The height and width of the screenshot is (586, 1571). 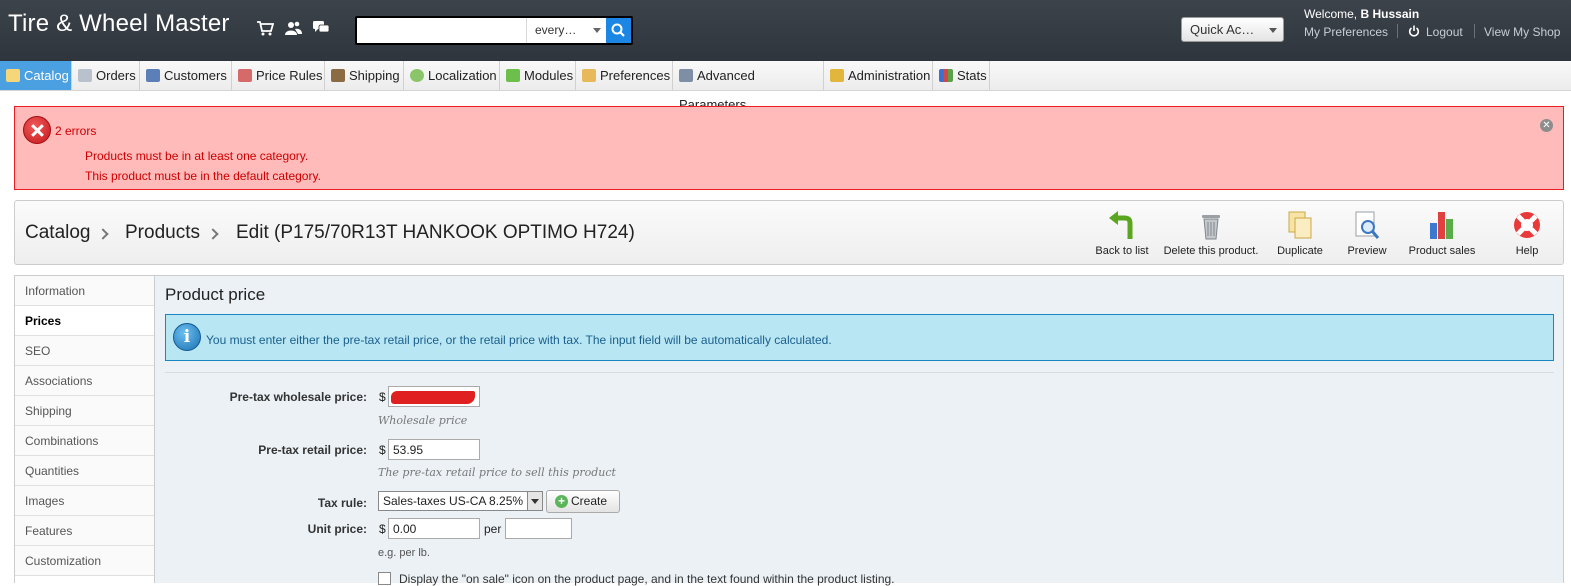 What do you see at coordinates (433, 397) in the screenshot?
I see `redaction-mark` at bounding box center [433, 397].